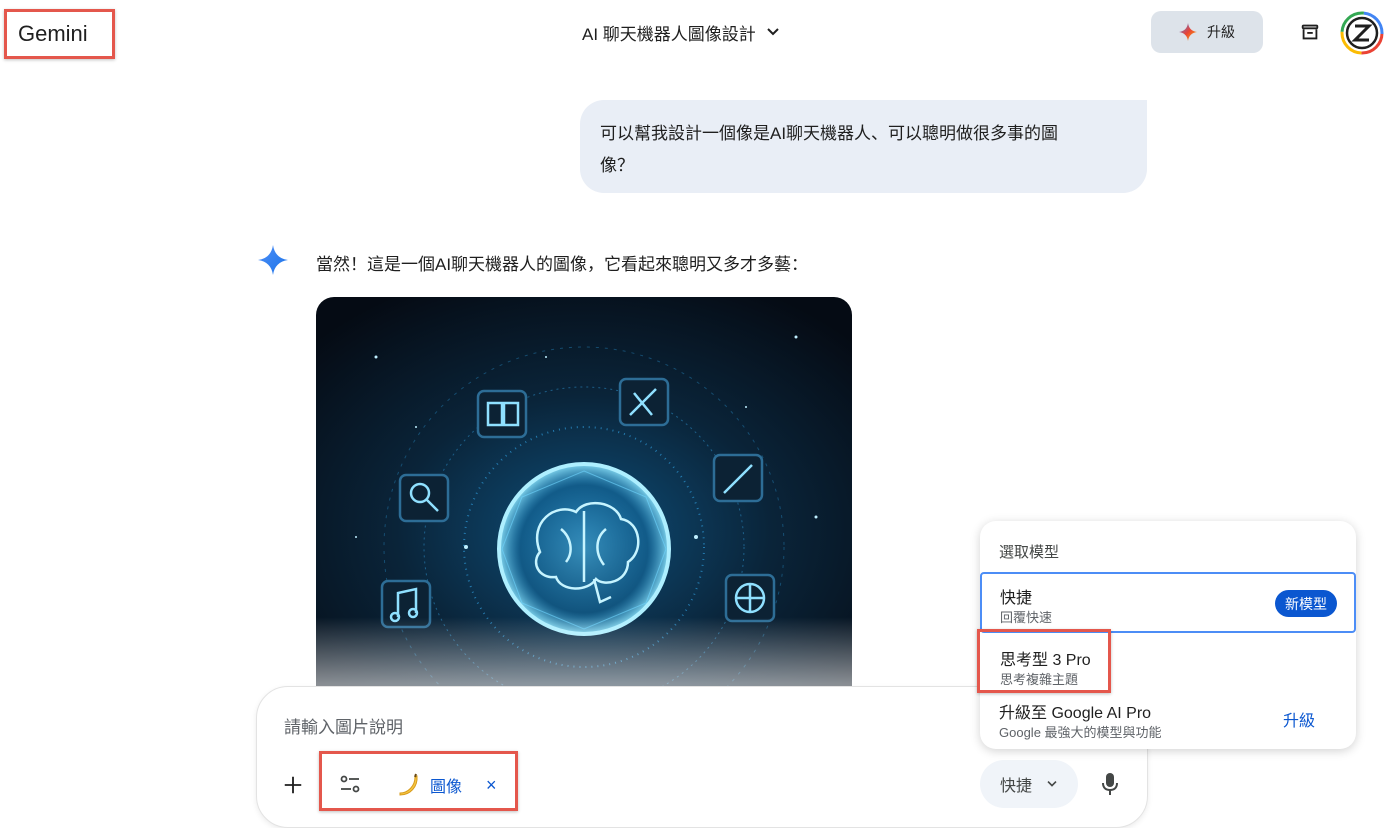 The height and width of the screenshot is (828, 1400). I want to click on model-picker-title: 選取模型, so click(1029, 552).